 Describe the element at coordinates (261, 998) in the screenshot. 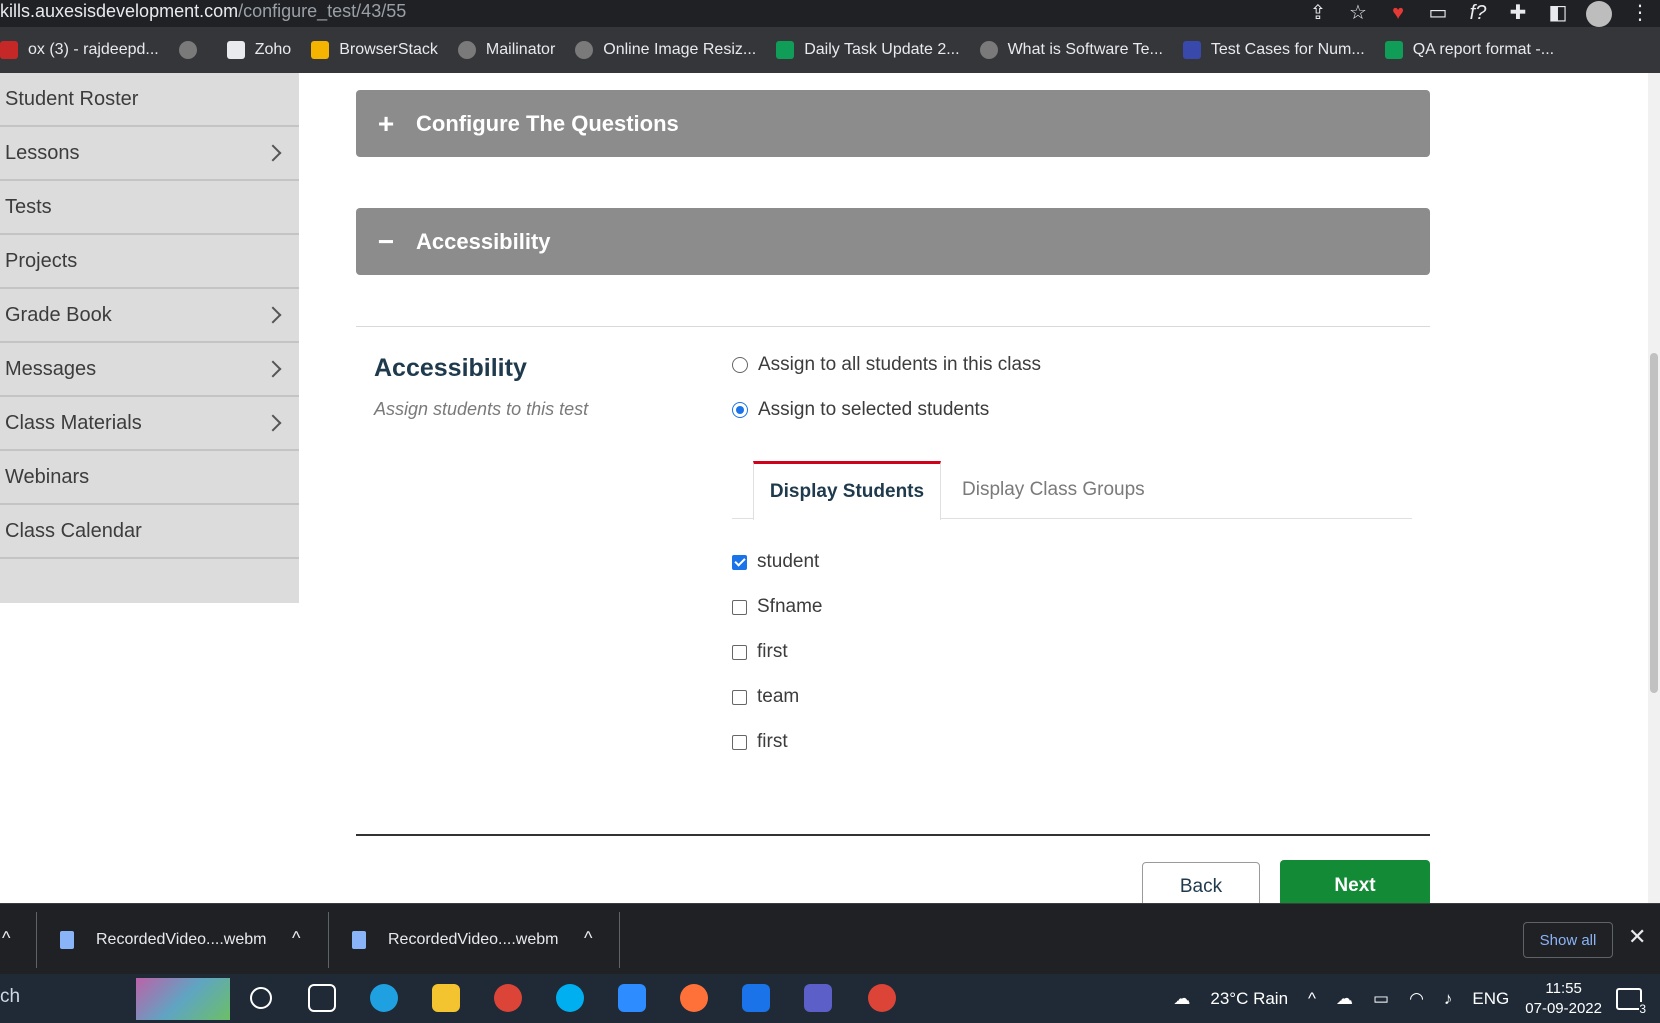

I see `cortana-icon` at that location.